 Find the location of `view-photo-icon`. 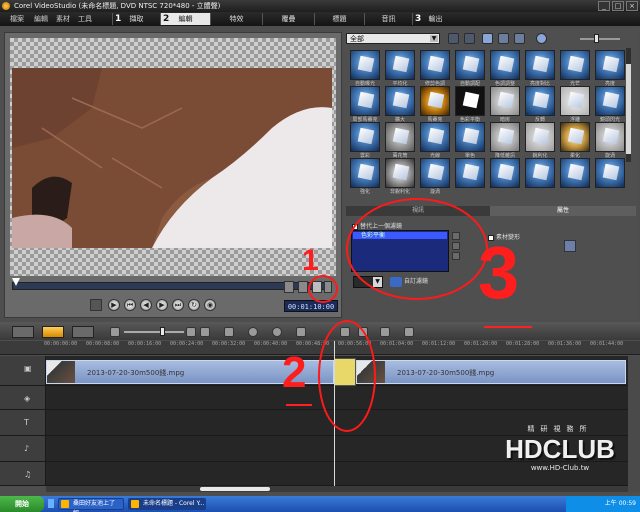

view-photo-icon is located at coordinates (503, 38).